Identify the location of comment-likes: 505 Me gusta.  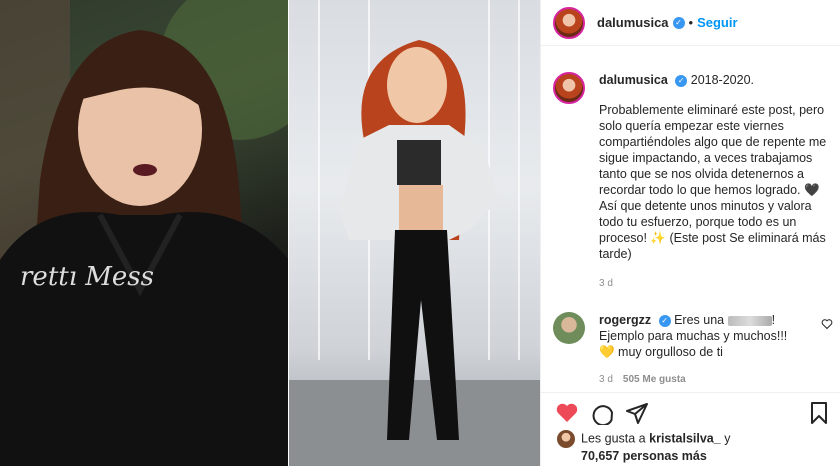
(654, 379).